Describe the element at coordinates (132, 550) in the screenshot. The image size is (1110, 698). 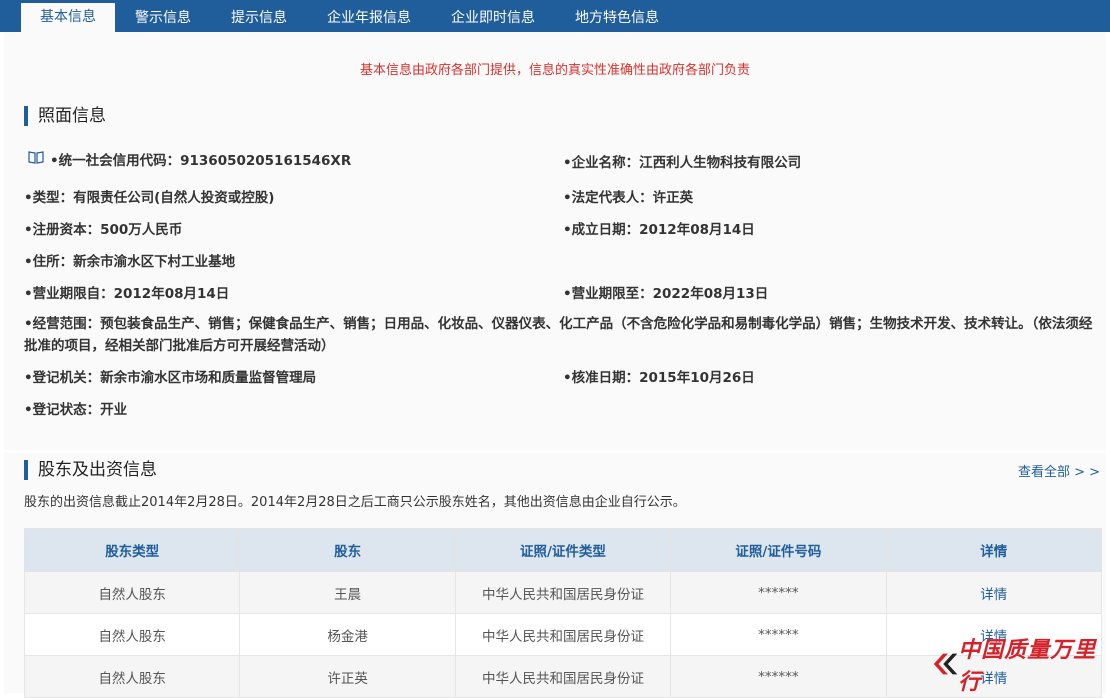
I see `col-header-type: 股东类型` at that location.